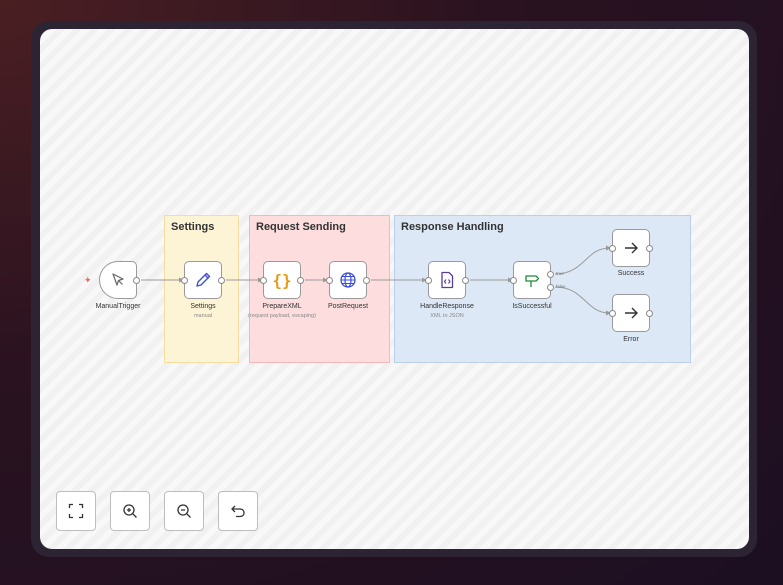  What do you see at coordinates (348, 306) in the screenshot?
I see `node-label: PostRequest` at bounding box center [348, 306].